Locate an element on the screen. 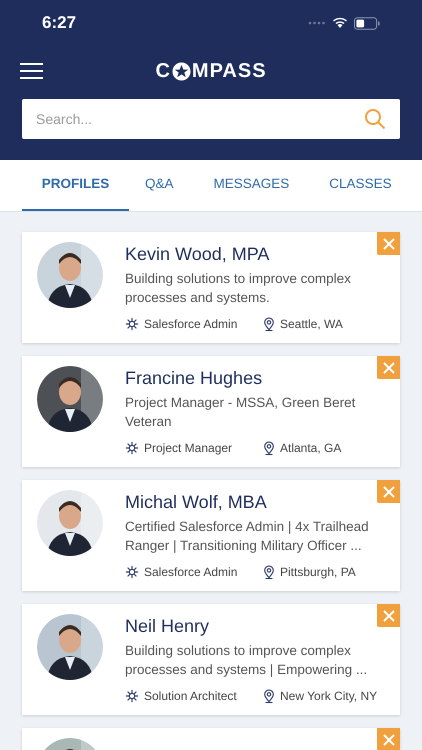 The image size is (422, 750). location-label: Atlanta, GA is located at coordinates (311, 448).